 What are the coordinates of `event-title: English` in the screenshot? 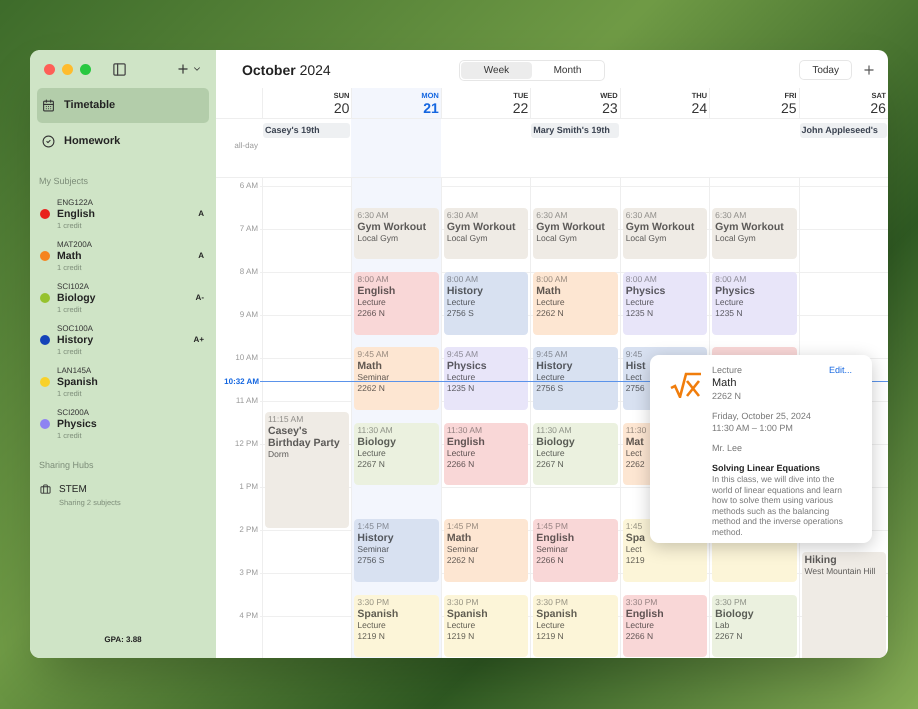 It's located at (556, 538).